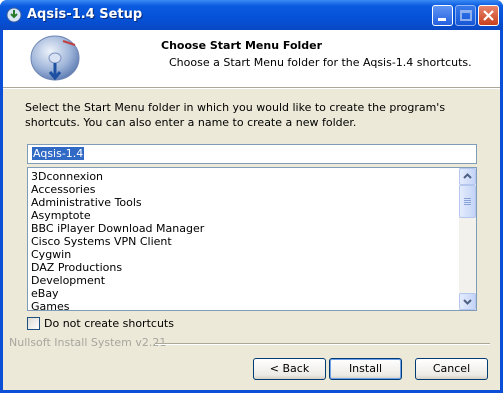 This screenshot has width=503, height=393. Describe the element at coordinates (243, 254) in the screenshot. I see `list-item: Cygwin` at that location.